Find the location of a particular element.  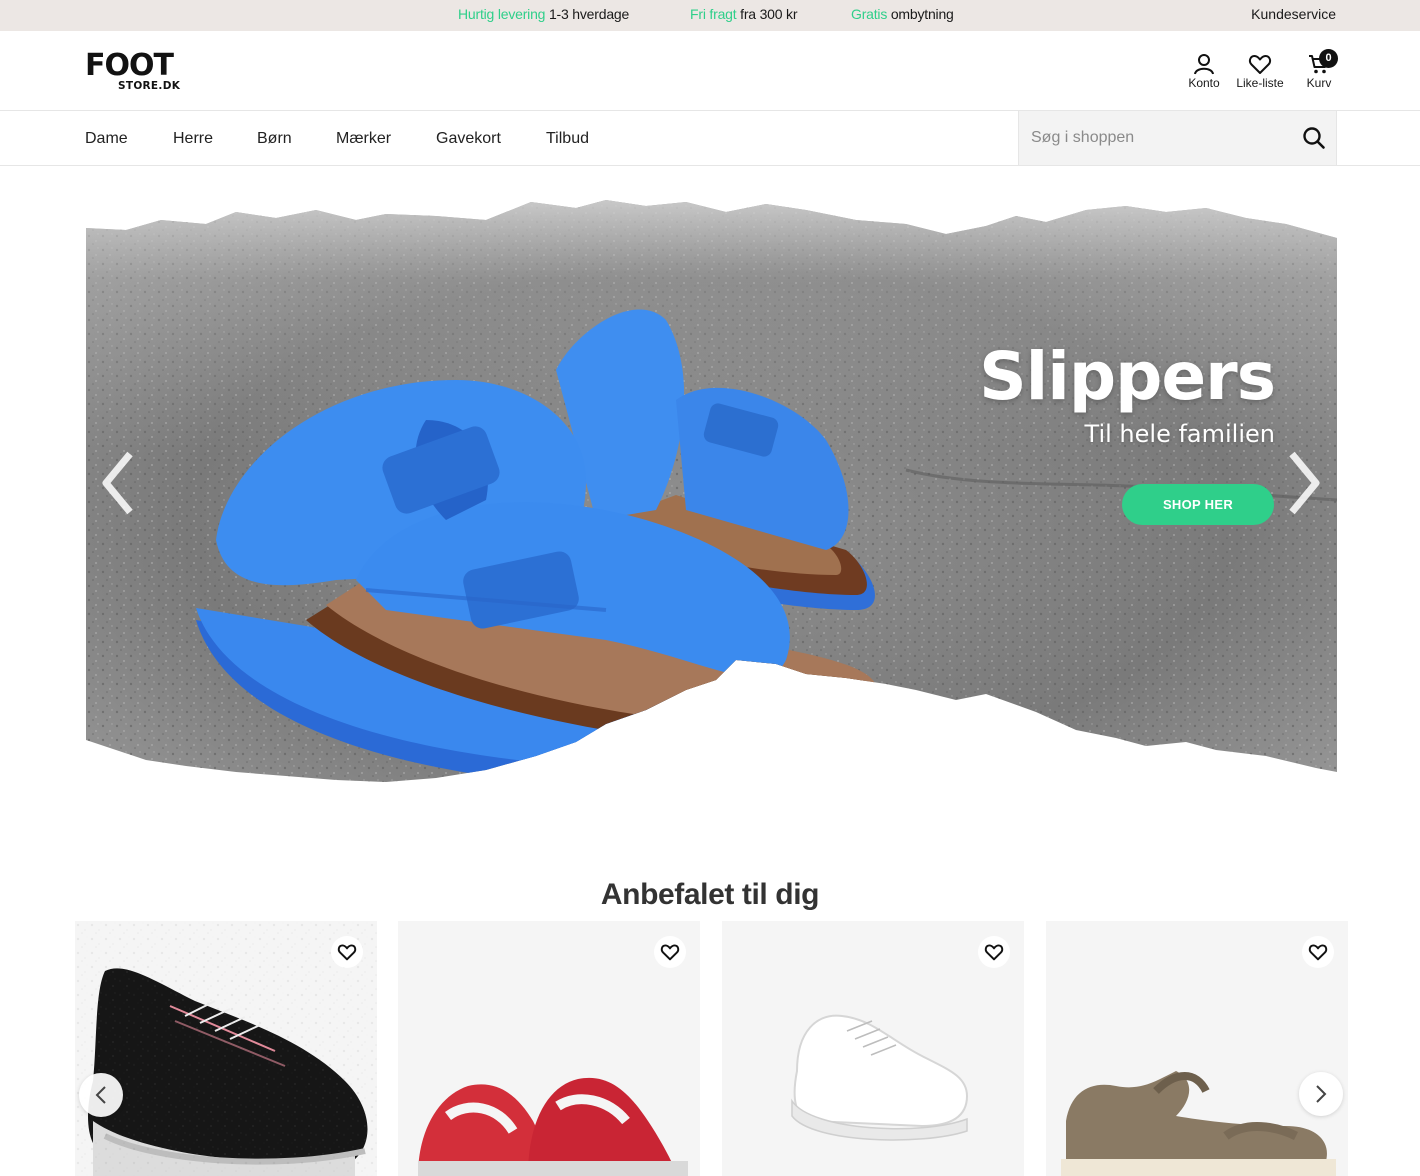

footstore-logo: FOOT STORE.DK is located at coordinates (140, 72).